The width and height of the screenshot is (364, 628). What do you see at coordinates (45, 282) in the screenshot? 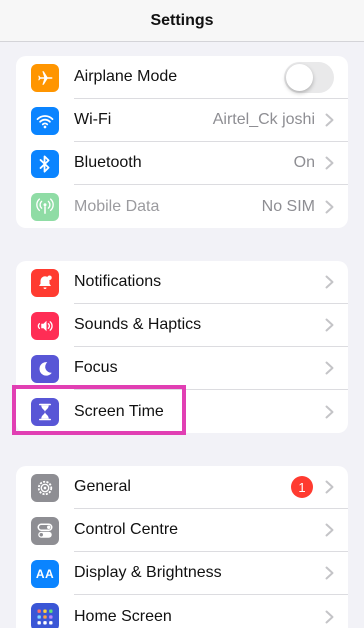
I see `bell-icon` at bounding box center [45, 282].